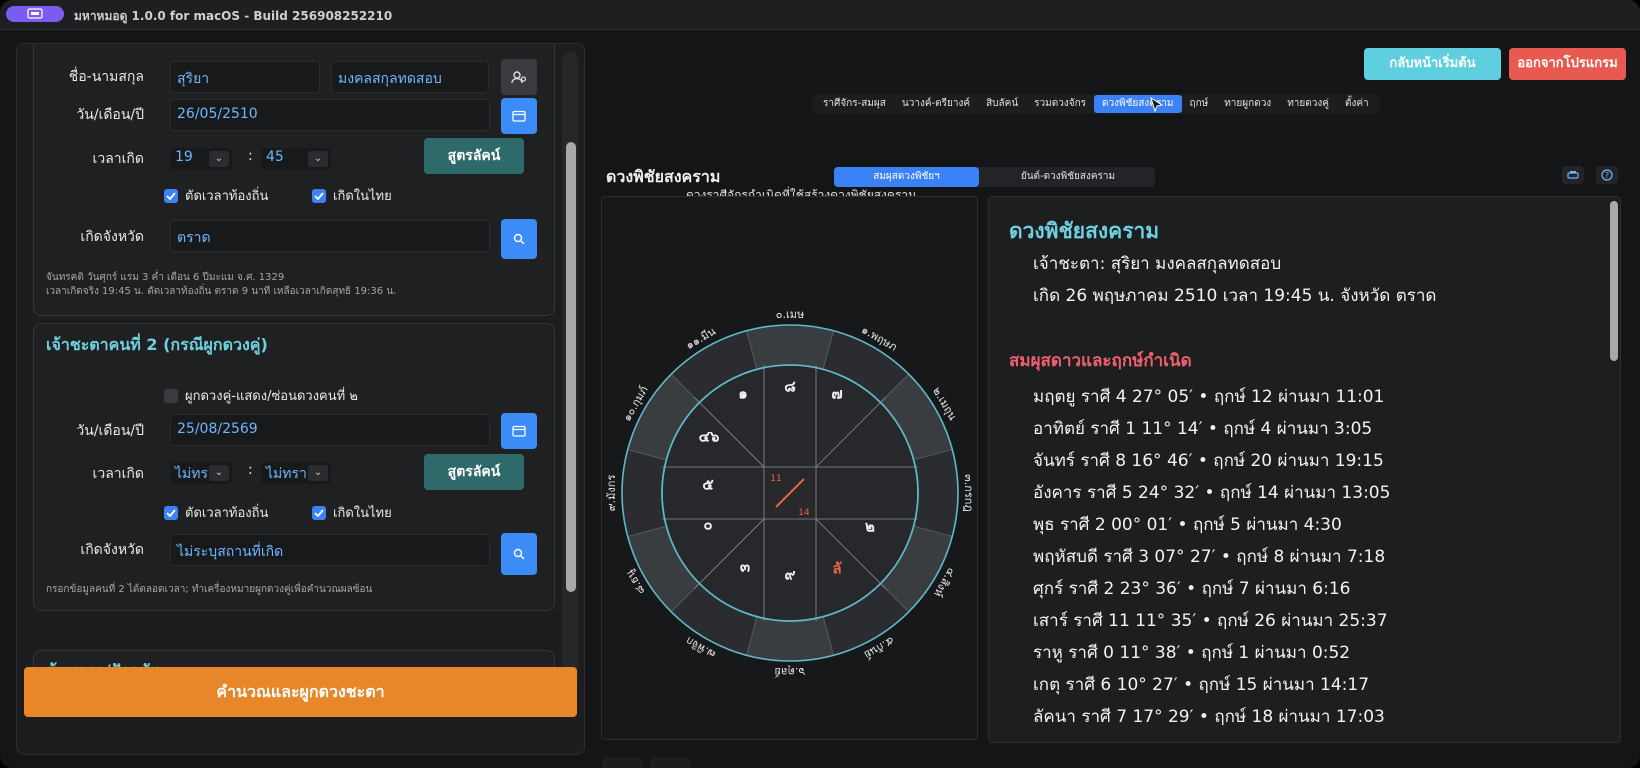  Describe the element at coordinates (1247, 104) in the screenshot. I see `tab-reading: ทายผูกดวง` at that location.